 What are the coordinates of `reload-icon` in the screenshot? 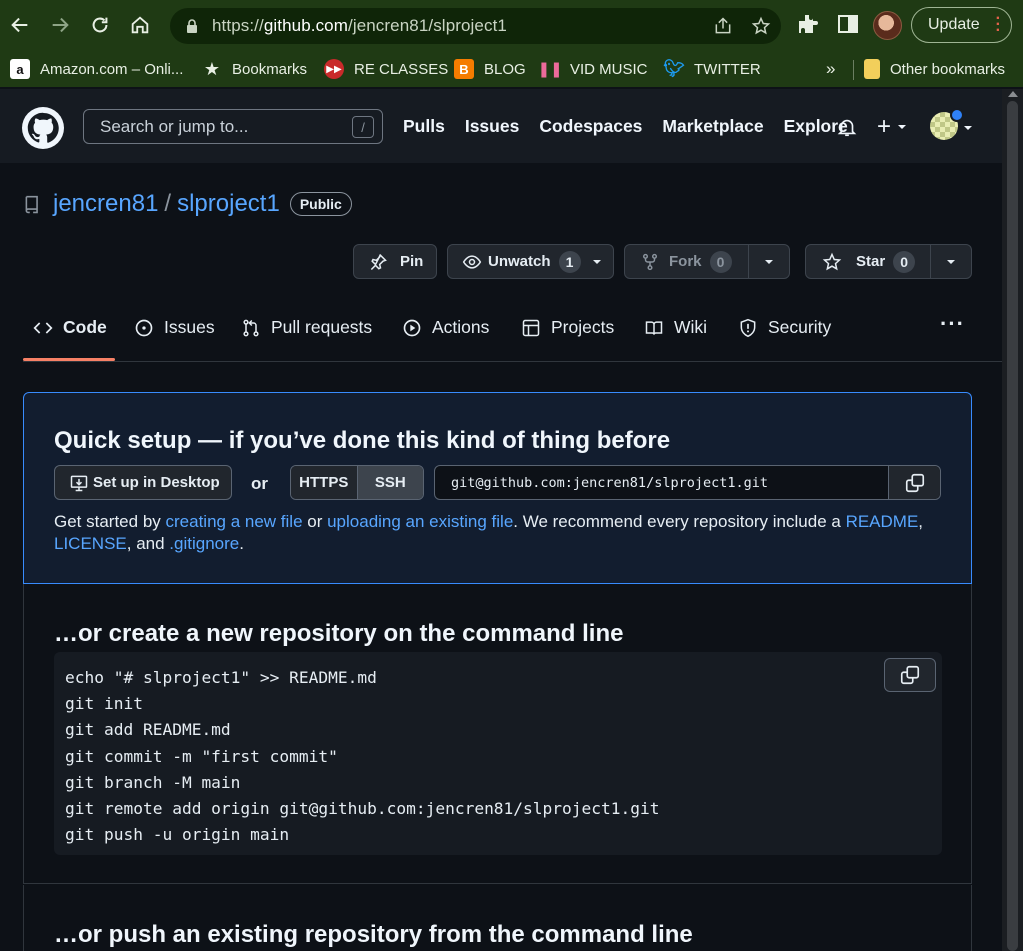 It's located at (100, 25).